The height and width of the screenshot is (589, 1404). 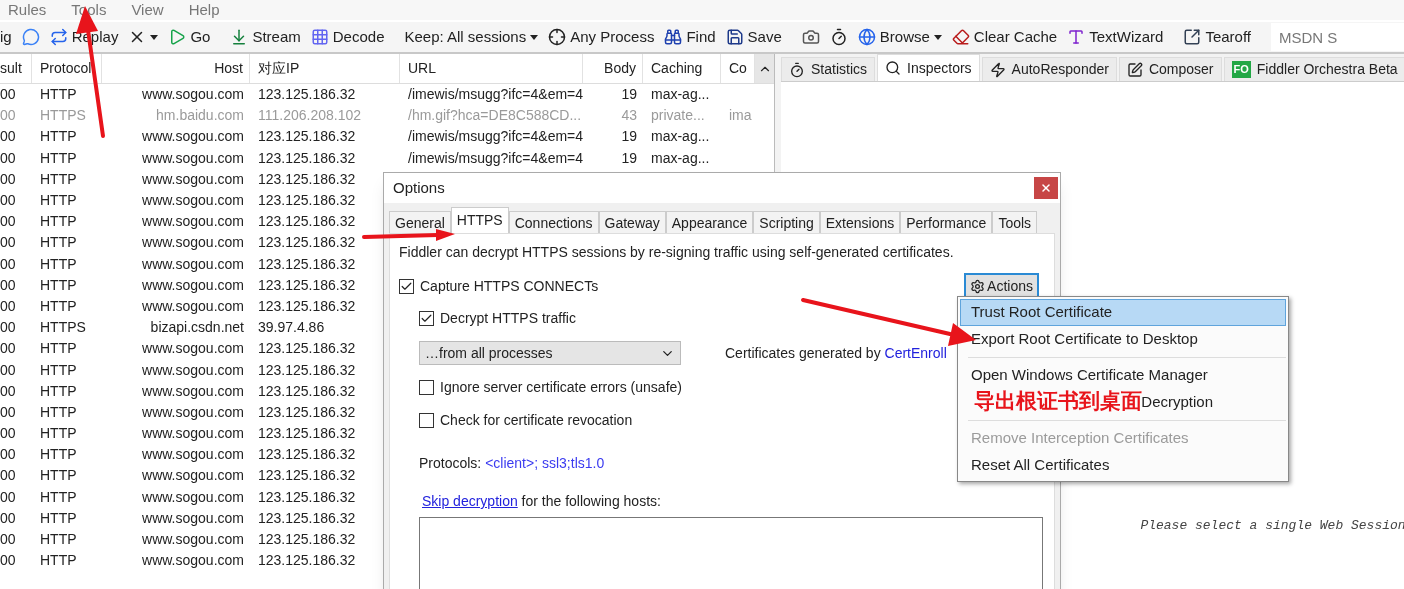 I want to click on certenroll-link: CertEnroll, so click(x=915, y=352).